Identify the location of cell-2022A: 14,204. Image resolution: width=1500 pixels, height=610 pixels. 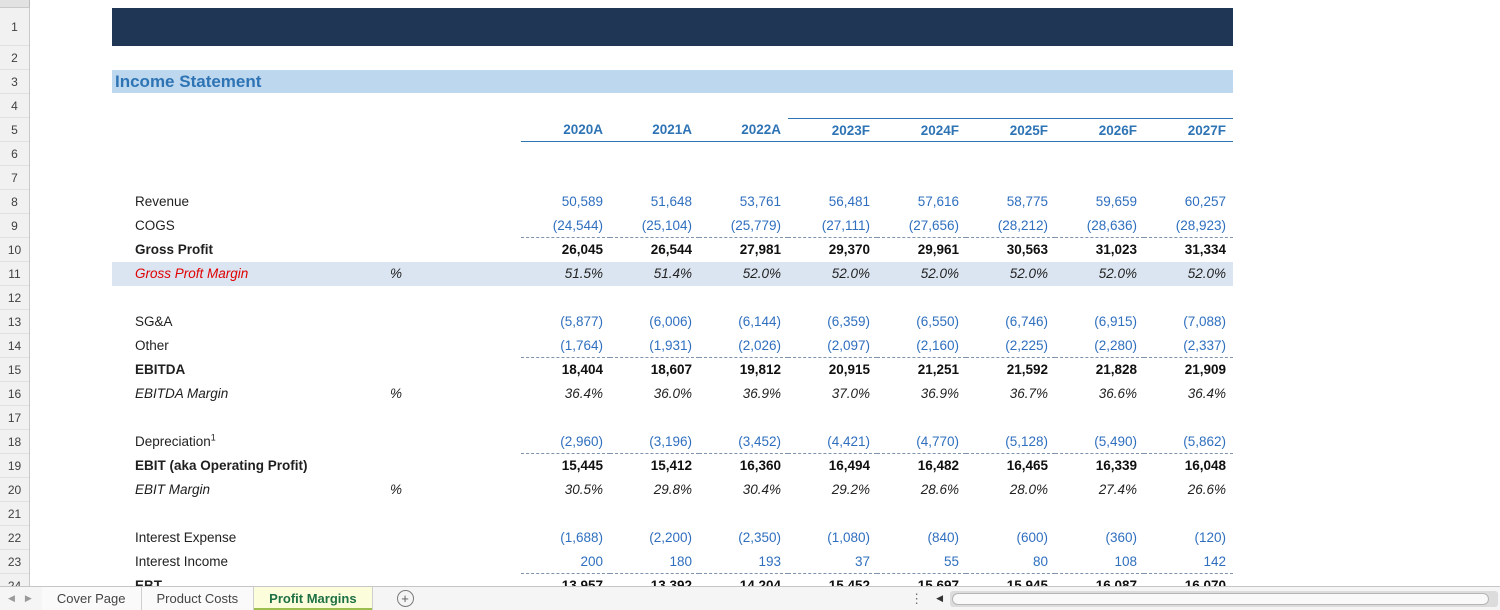
(743, 580).